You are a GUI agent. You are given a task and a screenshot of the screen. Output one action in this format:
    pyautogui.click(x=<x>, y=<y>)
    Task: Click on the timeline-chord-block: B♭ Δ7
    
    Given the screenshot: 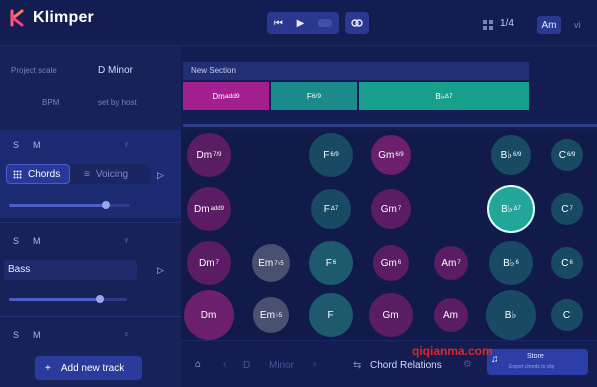 What is the action you would take?
    pyautogui.click(x=444, y=96)
    